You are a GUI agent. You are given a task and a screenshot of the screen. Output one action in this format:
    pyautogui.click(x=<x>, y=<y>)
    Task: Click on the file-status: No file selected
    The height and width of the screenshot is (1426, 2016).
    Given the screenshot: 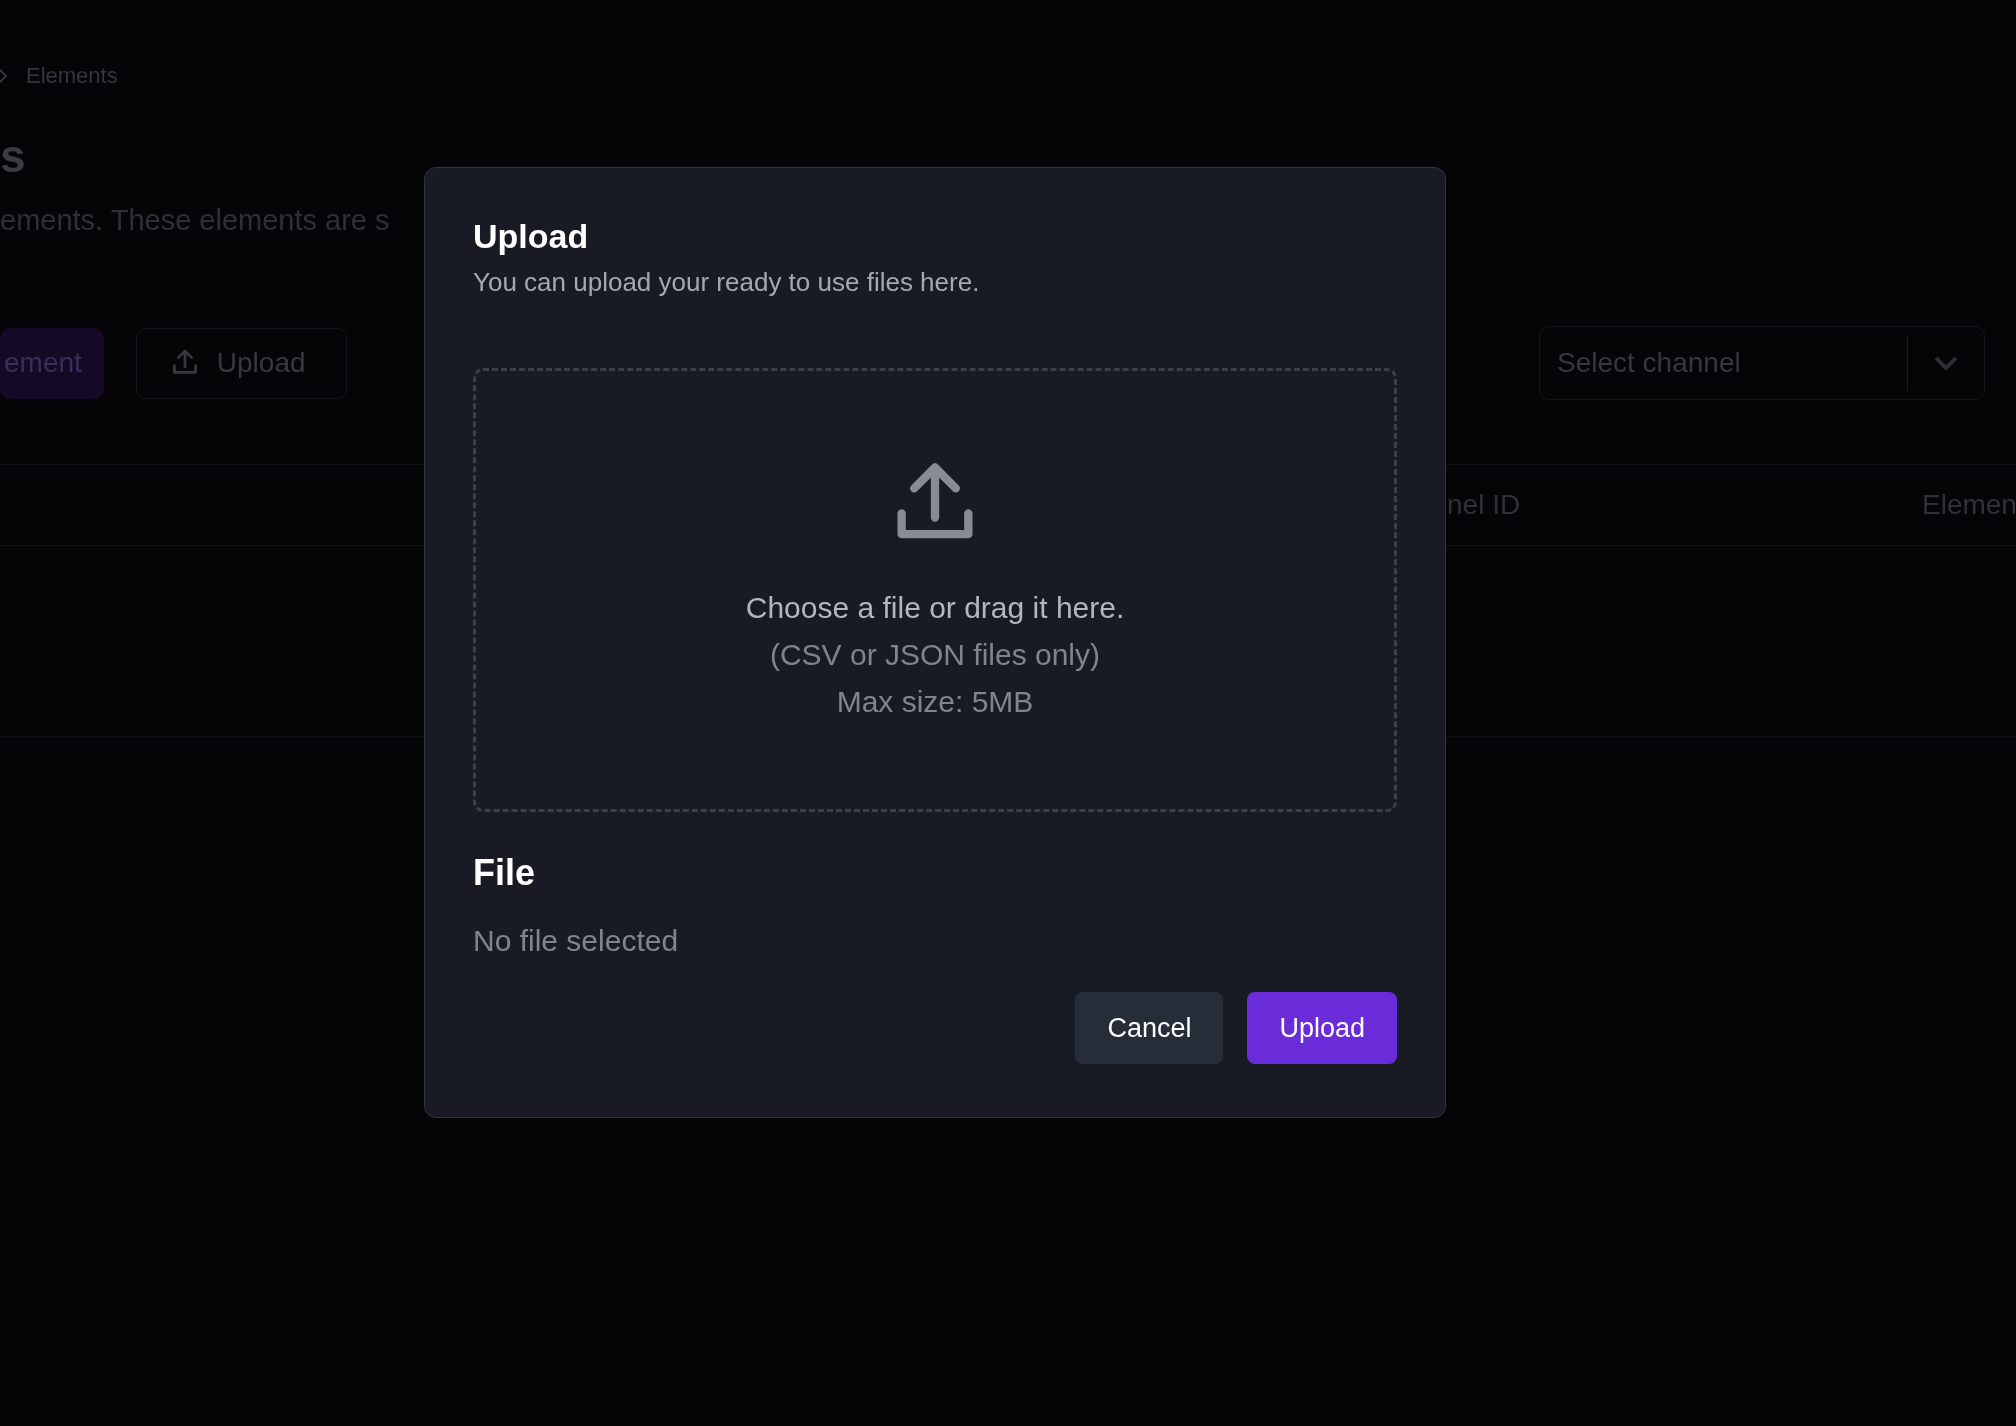 What is the action you would take?
    pyautogui.click(x=576, y=941)
    